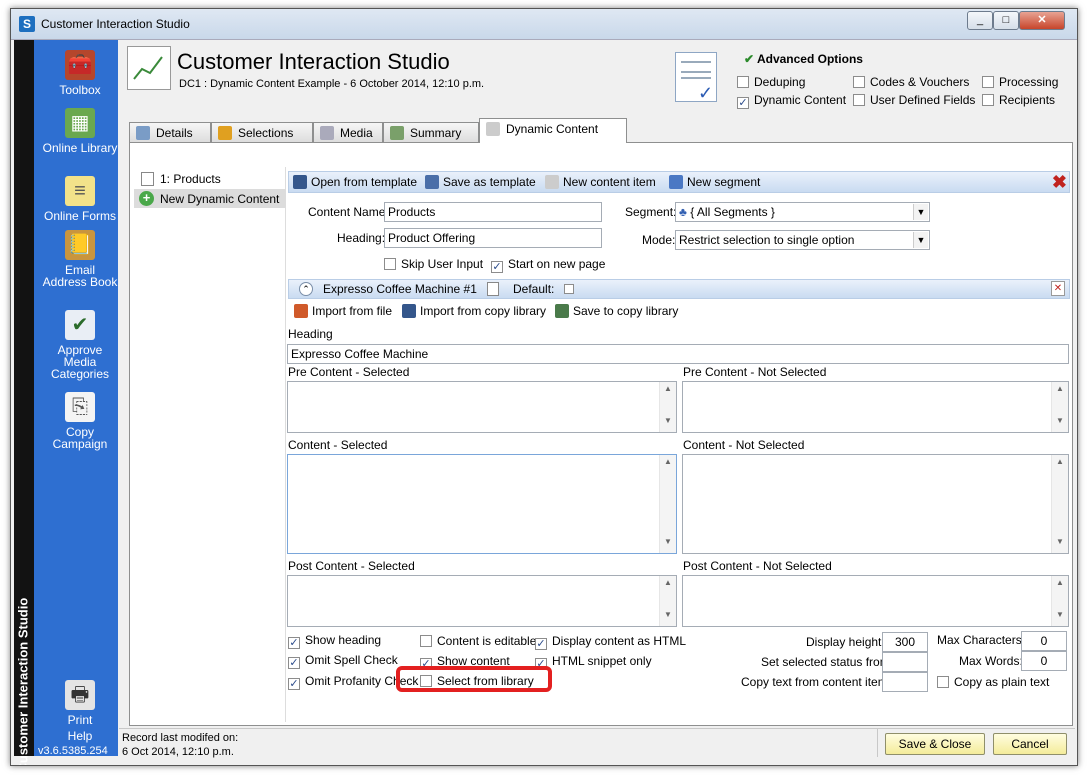 The width and height of the screenshot is (1091, 776). I want to click on close-window-button: ✕, so click(1042, 20).